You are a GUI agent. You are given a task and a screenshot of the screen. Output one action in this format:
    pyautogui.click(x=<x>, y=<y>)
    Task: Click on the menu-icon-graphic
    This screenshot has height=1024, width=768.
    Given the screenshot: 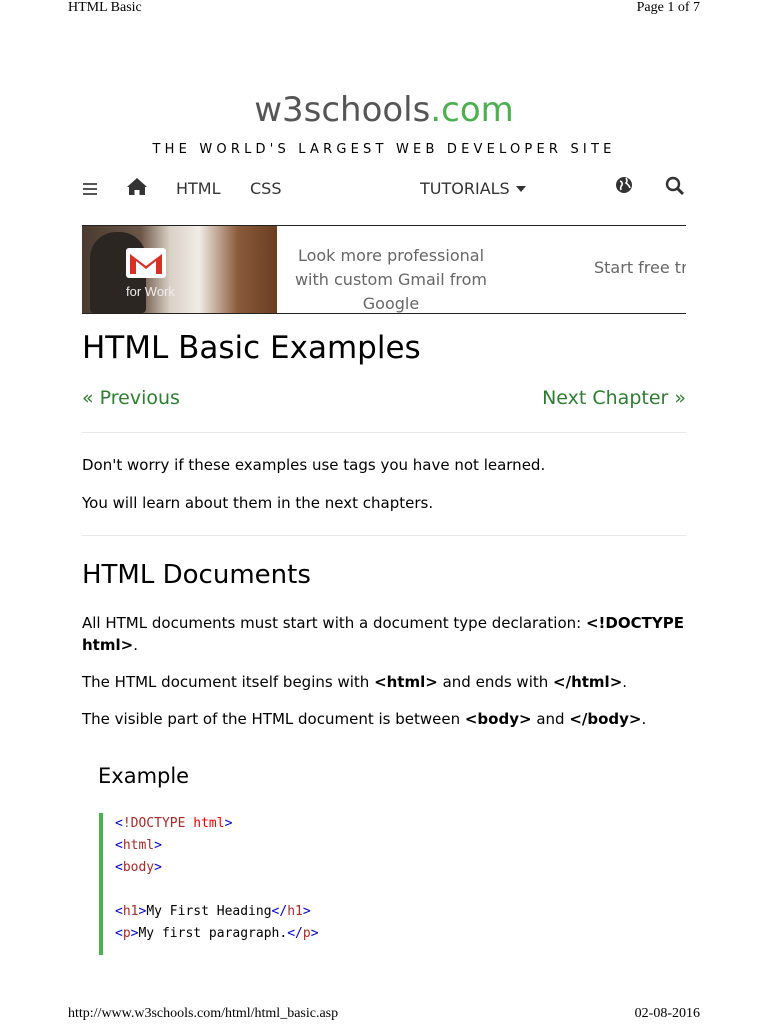 What is the action you would take?
    pyautogui.click(x=90, y=189)
    